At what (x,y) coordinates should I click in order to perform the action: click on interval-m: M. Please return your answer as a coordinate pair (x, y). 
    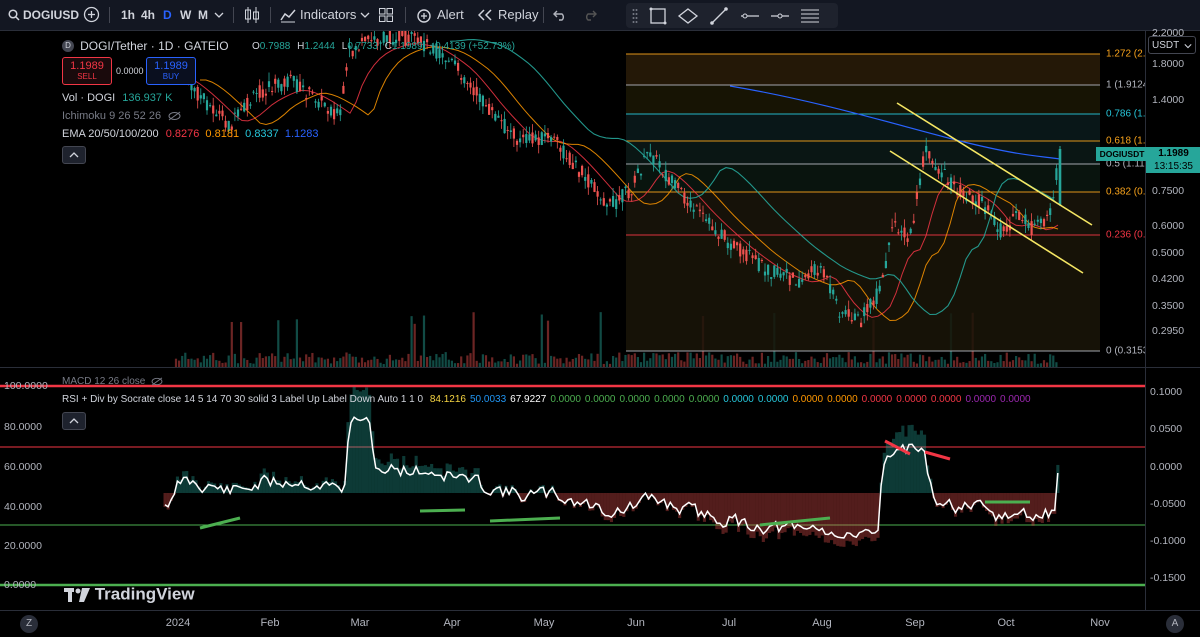
    Looking at the image, I should click on (203, 15).